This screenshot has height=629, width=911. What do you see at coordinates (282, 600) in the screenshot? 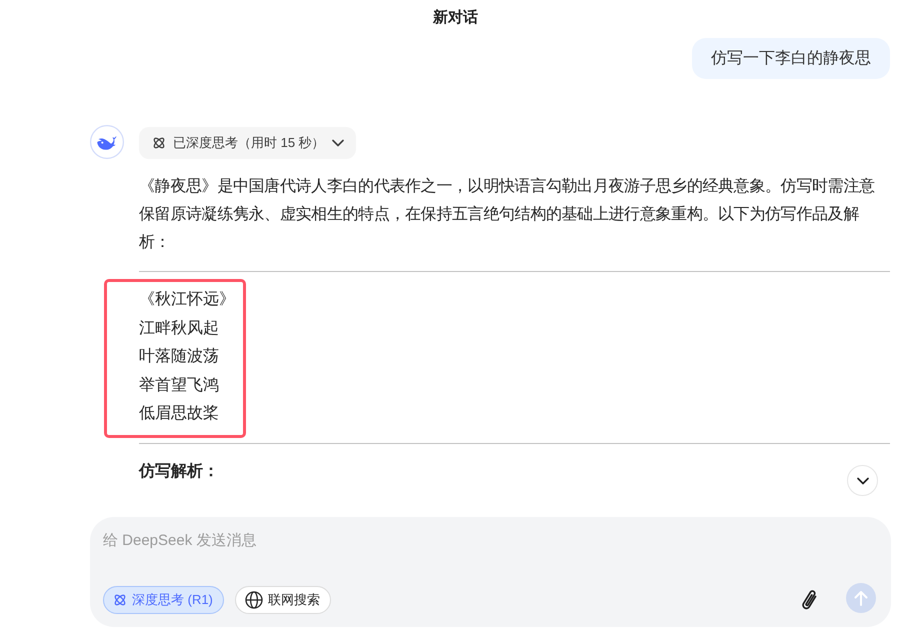
I see `toggle-chip-button: 联网搜索` at bounding box center [282, 600].